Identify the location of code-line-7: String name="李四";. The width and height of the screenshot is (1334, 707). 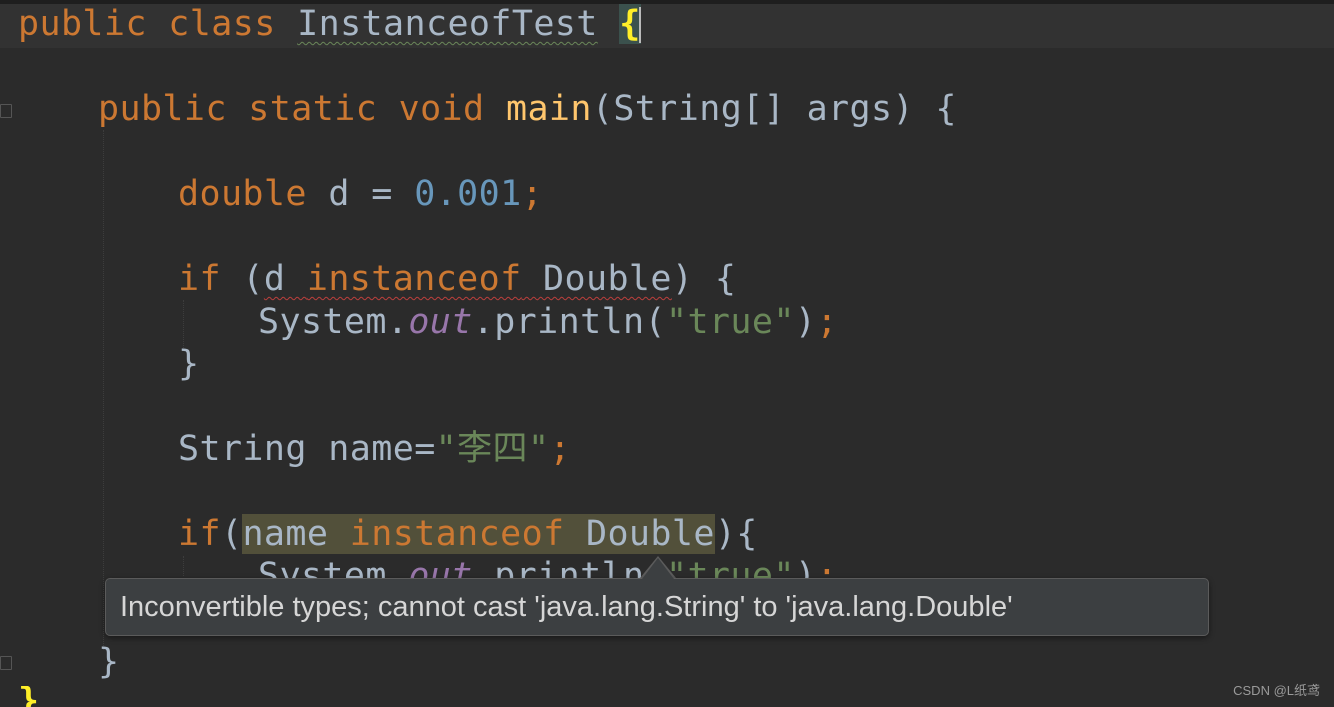
(374, 449).